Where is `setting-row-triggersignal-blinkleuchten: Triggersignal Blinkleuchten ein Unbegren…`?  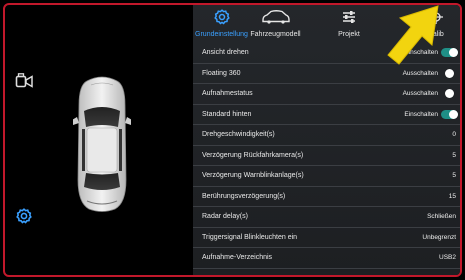
setting-row-triggersignal-blinkleuchten: Triggersignal Blinkleuchten ein Unbegren… is located at coordinates (326, 238).